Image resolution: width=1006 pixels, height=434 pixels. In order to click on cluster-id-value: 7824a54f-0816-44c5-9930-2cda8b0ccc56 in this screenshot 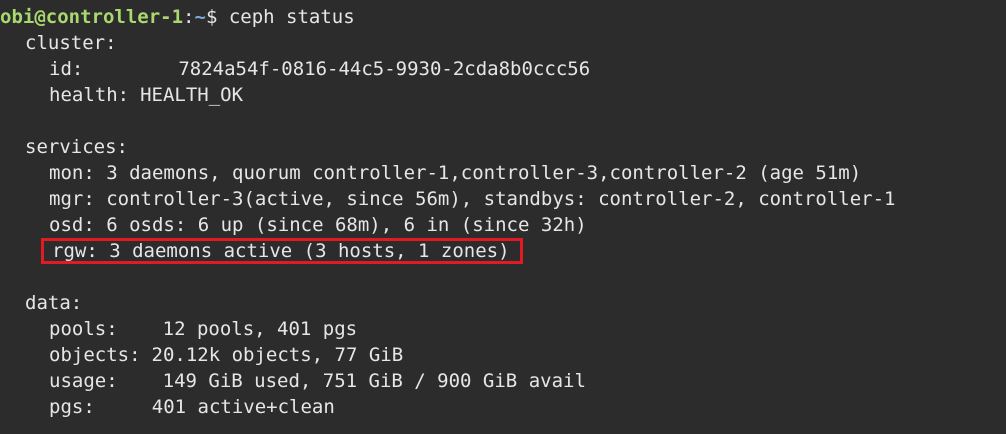, I will do `click(384, 69)`.